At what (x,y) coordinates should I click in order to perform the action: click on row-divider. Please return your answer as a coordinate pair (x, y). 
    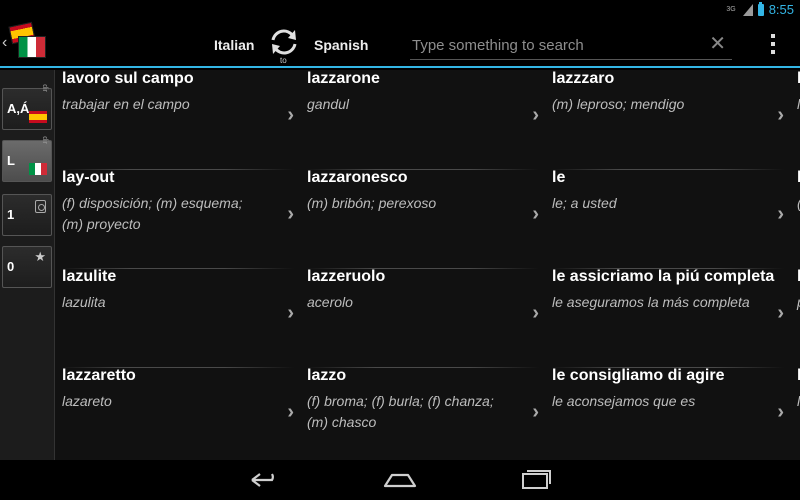
    Looking at the image, I should click on (667, 169).